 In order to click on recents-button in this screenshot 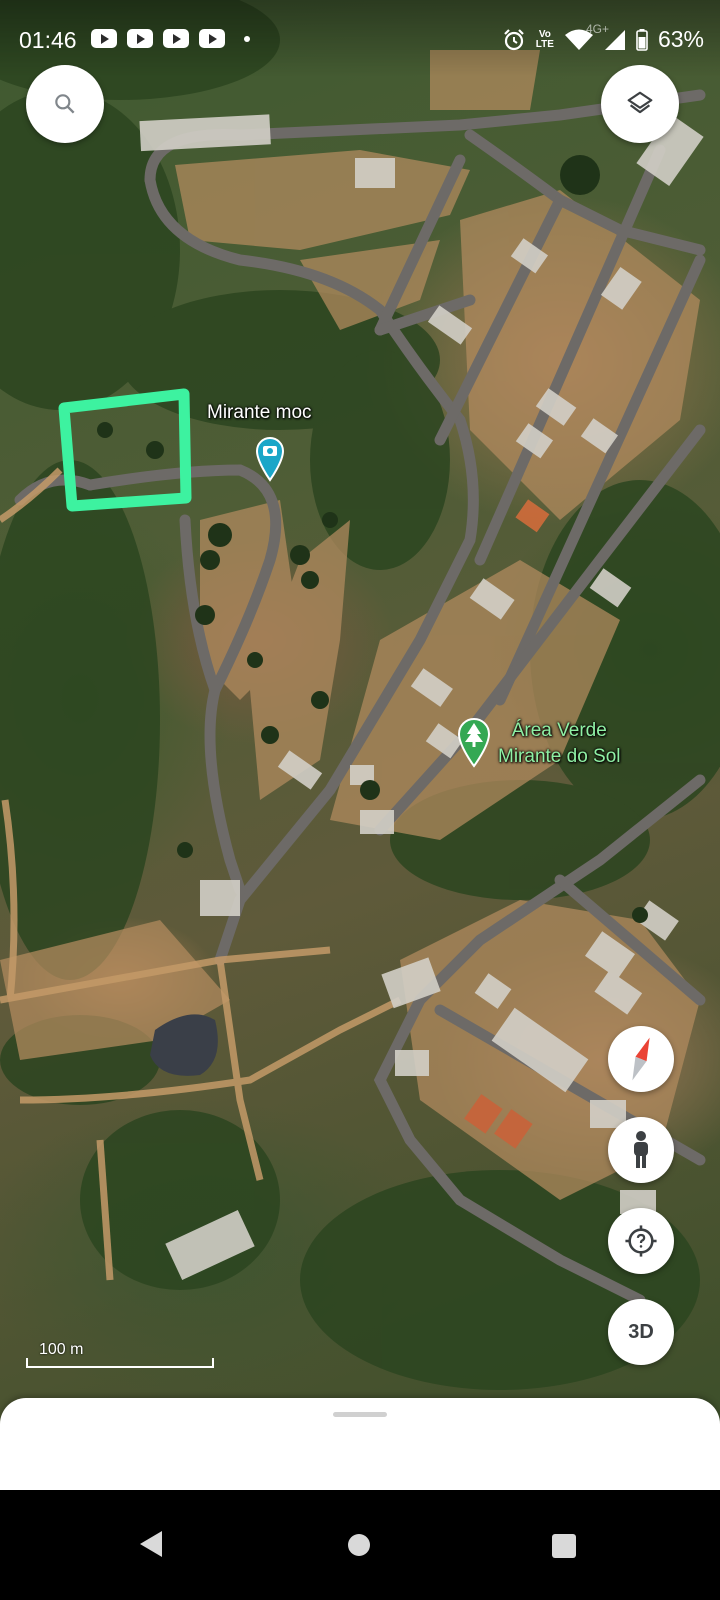, I will do `click(564, 1546)`.